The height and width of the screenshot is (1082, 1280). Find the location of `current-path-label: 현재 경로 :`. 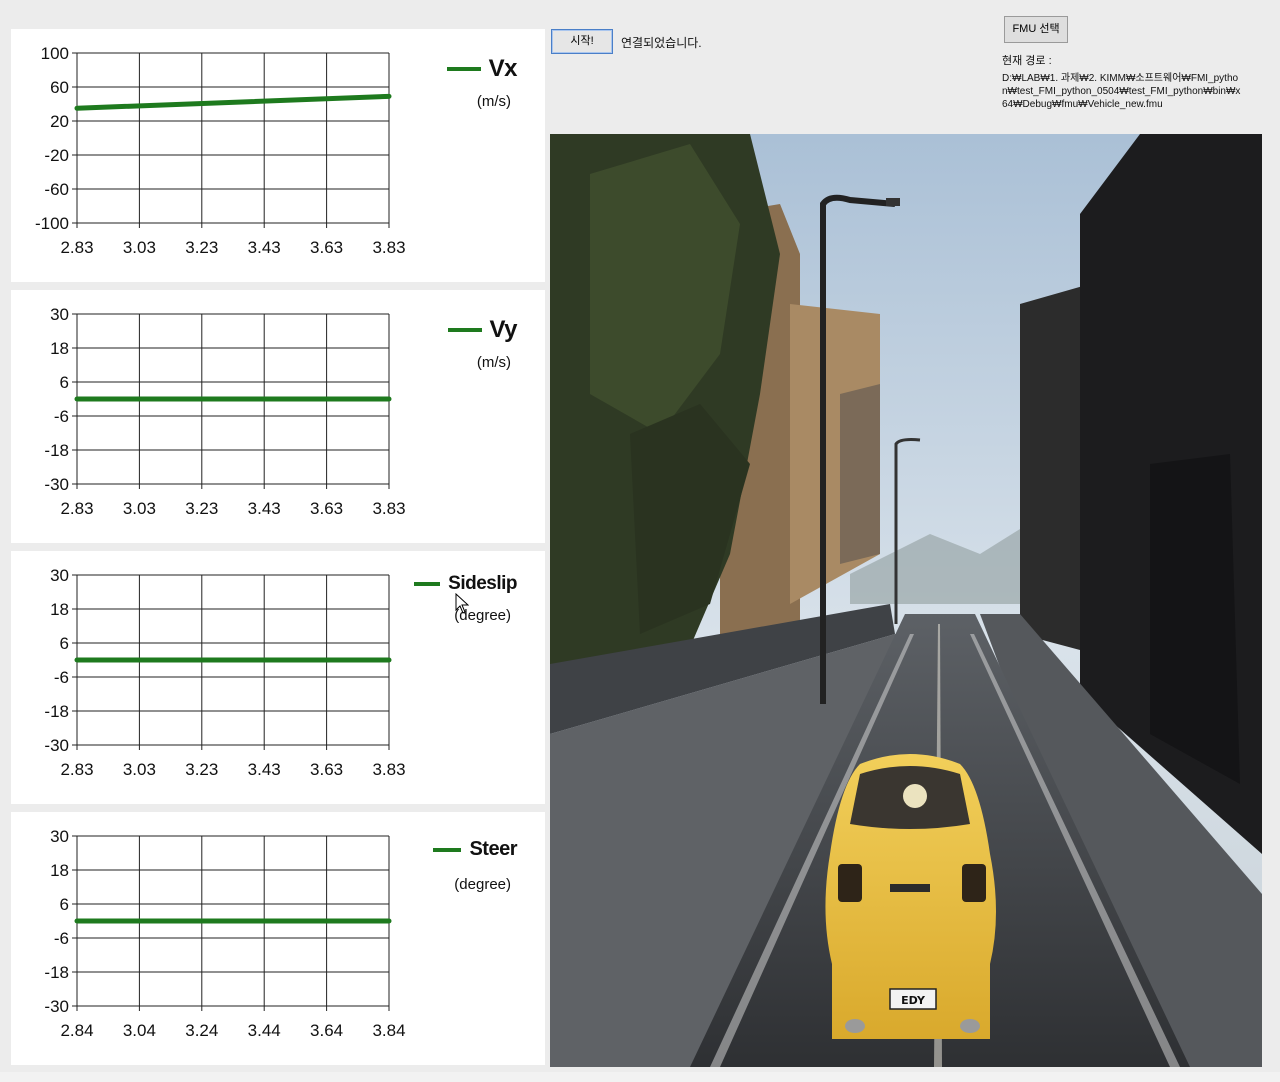

current-path-label: 현재 경로 : is located at coordinates (1027, 61).